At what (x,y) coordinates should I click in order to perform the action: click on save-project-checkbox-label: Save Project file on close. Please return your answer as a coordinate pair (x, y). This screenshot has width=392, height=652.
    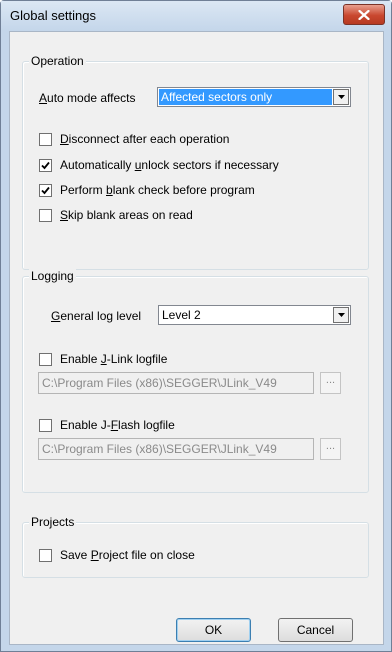
    Looking at the image, I should click on (127, 555).